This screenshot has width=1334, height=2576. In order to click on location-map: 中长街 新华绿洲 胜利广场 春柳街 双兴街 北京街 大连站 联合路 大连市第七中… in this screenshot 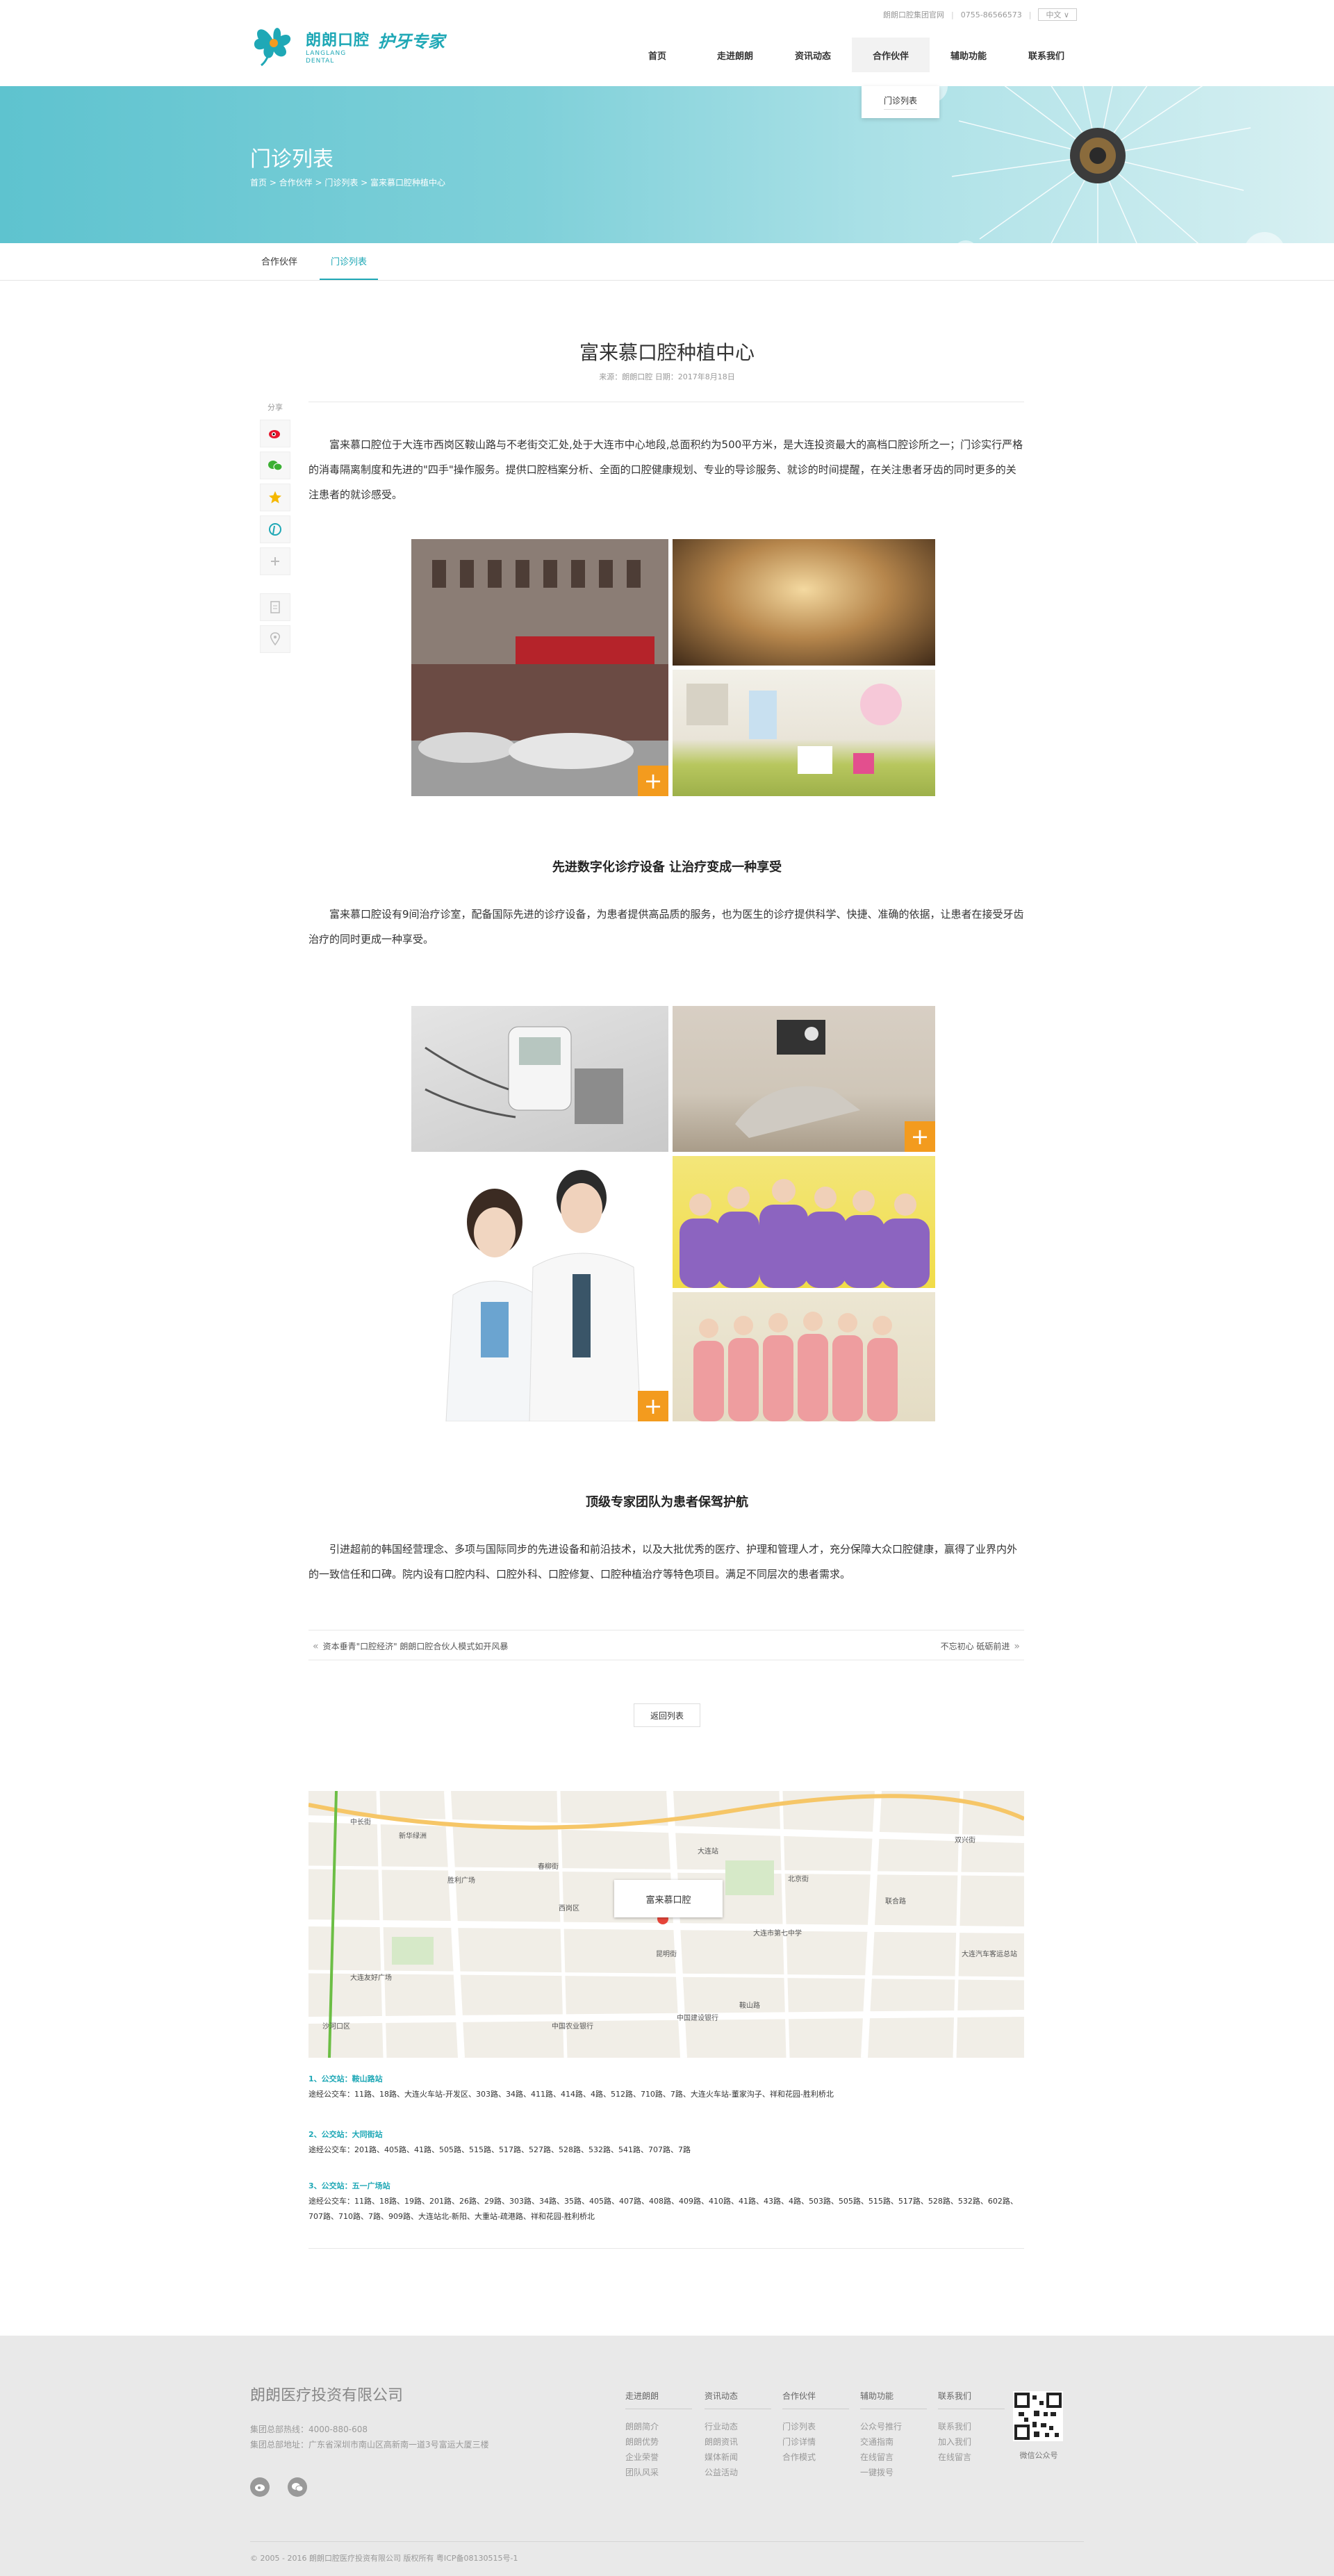, I will do `click(666, 1925)`.